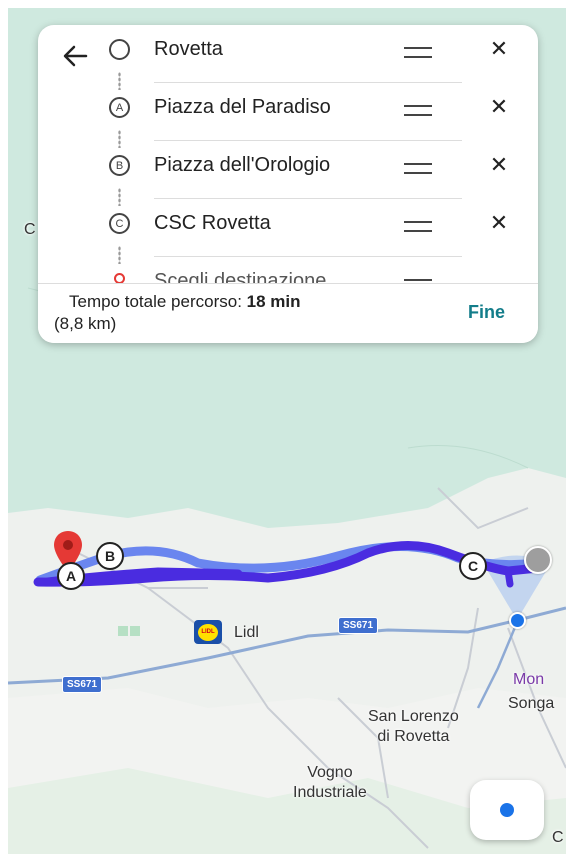 This screenshot has width=566, height=854. What do you see at coordinates (242, 165) in the screenshot?
I see `stop-name: Piazza dell'Orologio` at bounding box center [242, 165].